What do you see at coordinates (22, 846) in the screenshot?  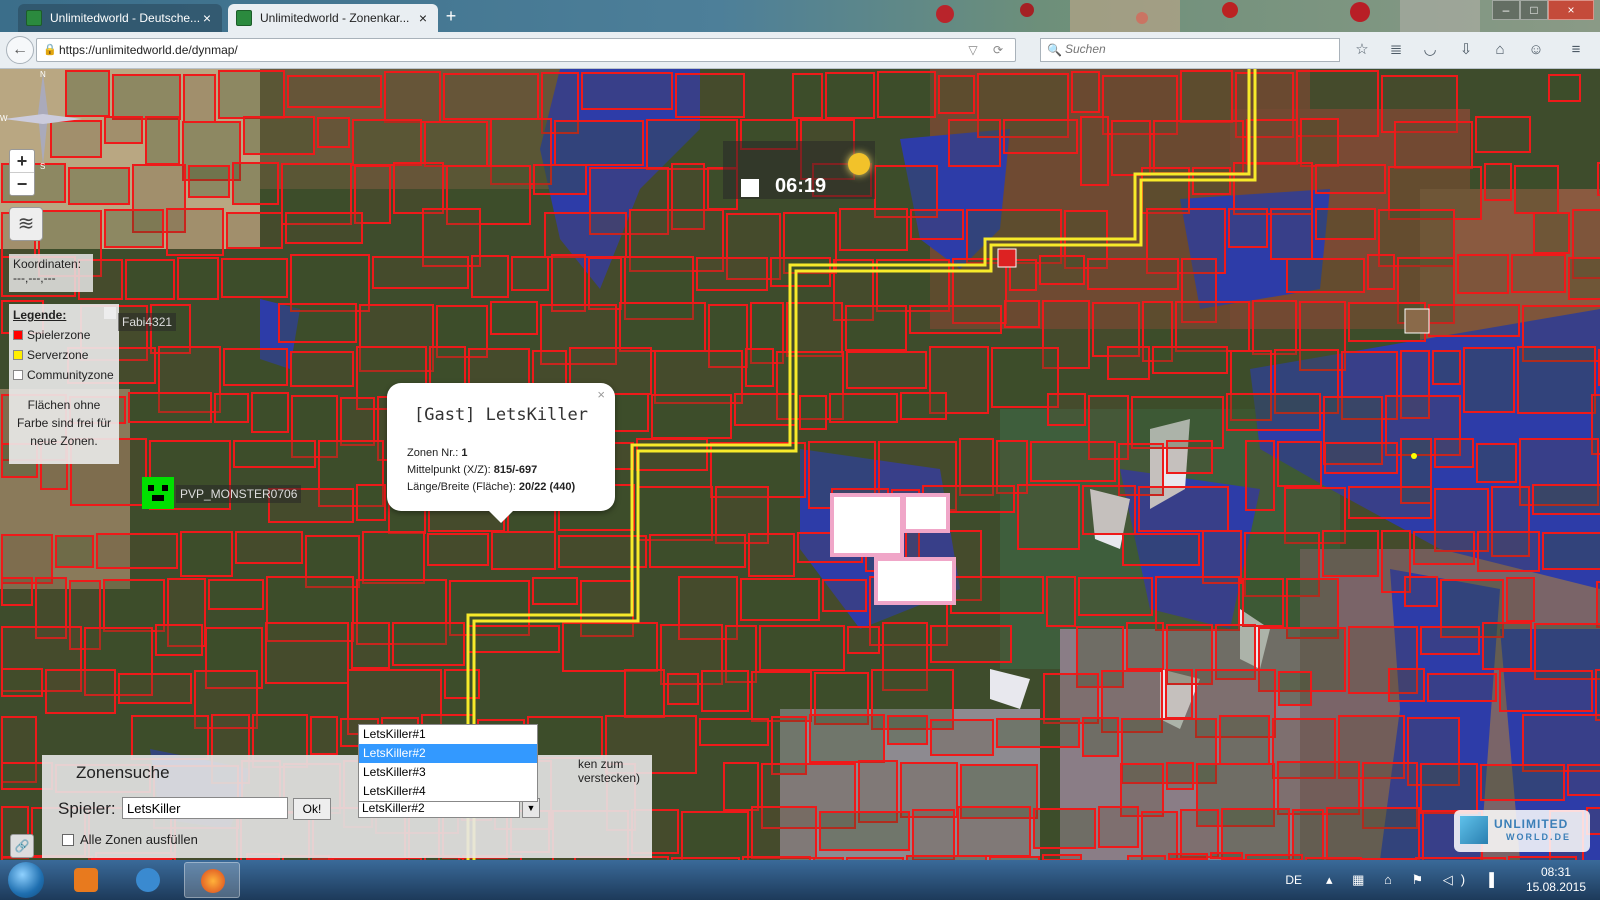 I see `link-icon: 🔗` at bounding box center [22, 846].